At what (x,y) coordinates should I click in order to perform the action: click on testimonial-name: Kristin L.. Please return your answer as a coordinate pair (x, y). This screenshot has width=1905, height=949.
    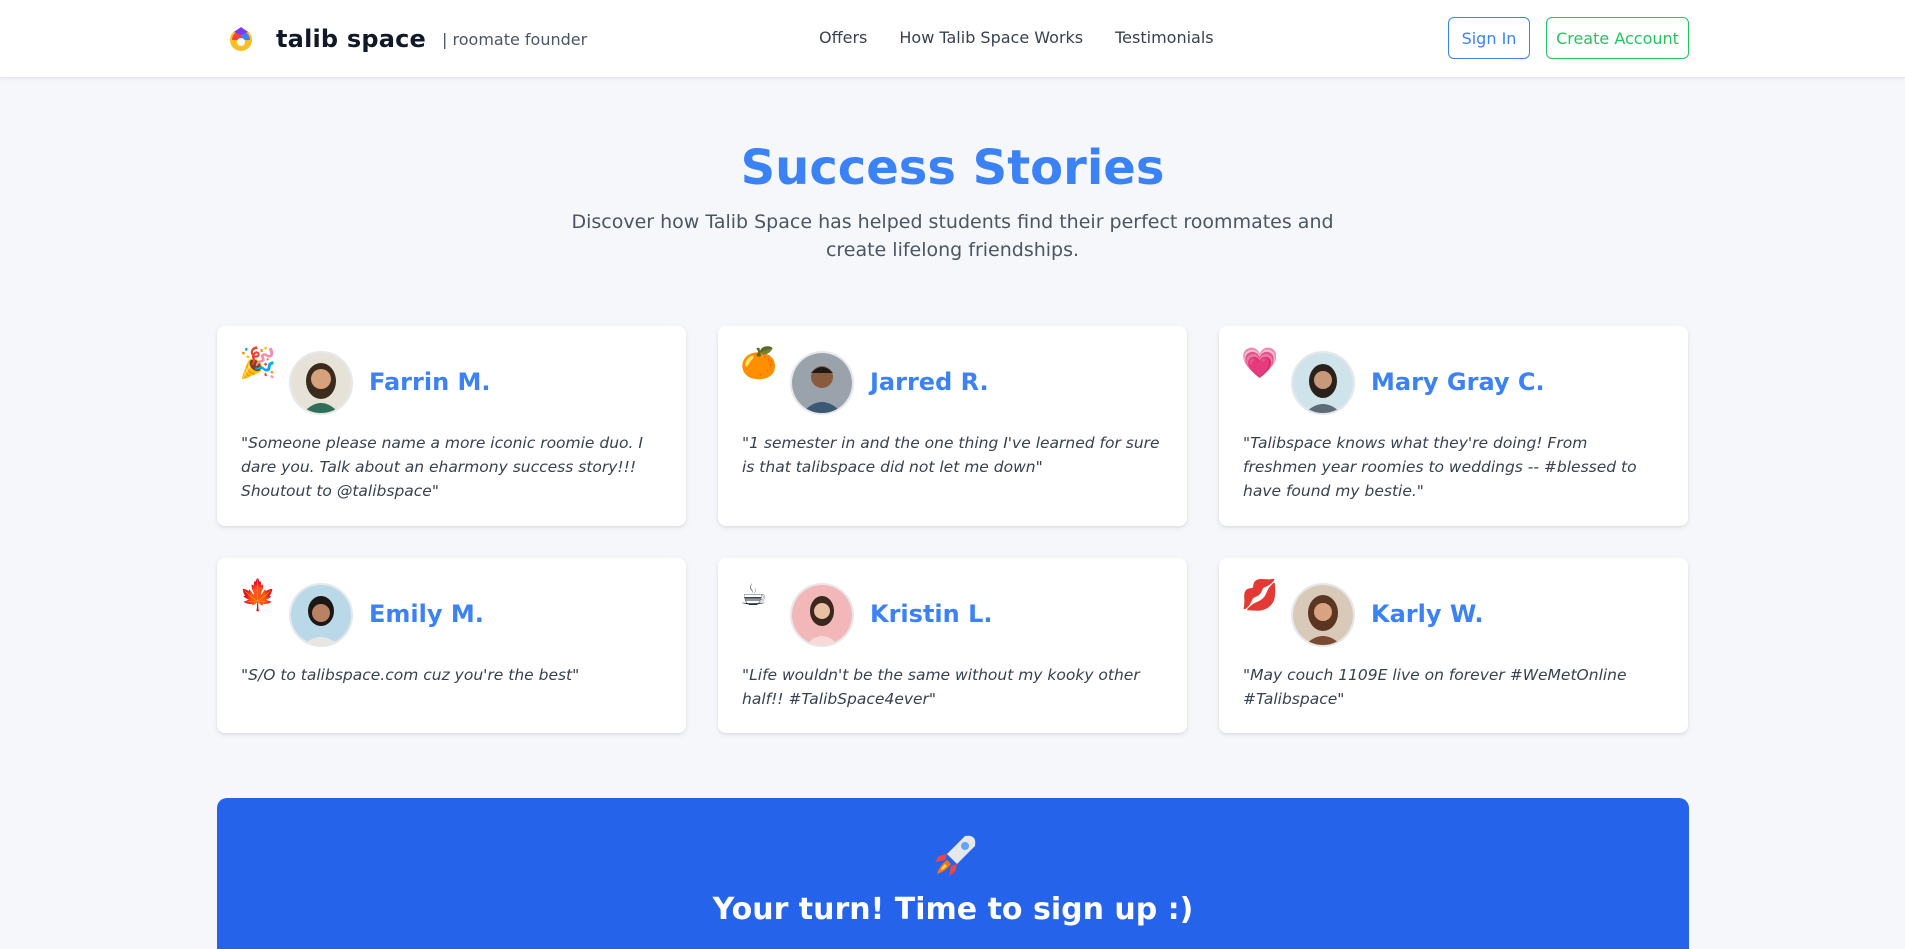
    Looking at the image, I should click on (931, 614).